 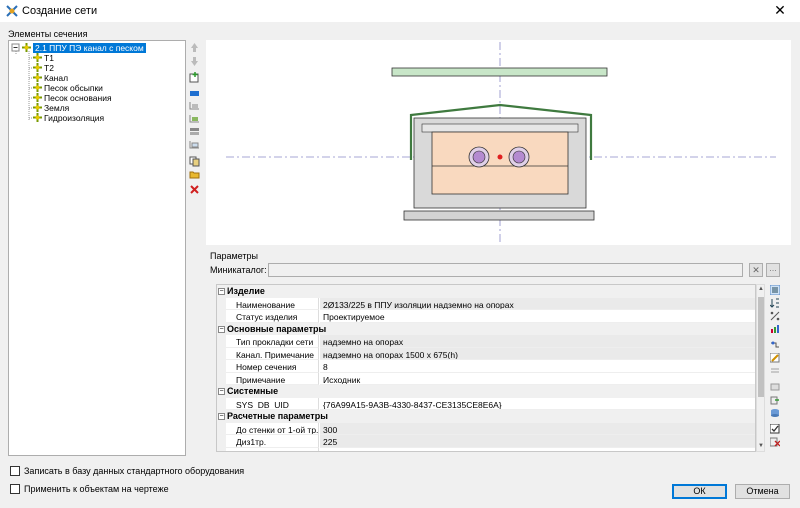 What do you see at coordinates (775, 400) in the screenshot?
I see `export-icon` at bounding box center [775, 400].